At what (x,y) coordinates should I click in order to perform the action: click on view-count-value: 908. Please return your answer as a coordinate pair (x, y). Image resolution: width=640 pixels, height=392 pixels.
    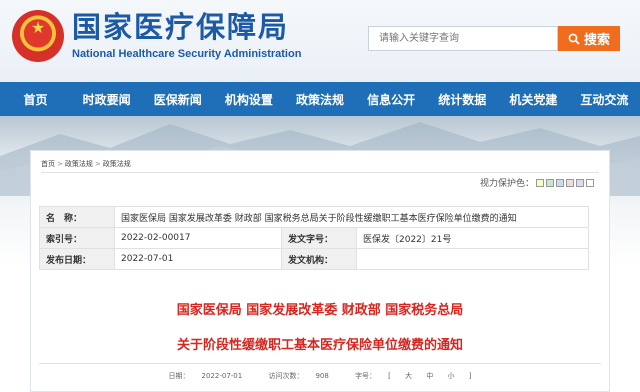
    Looking at the image, I should click on (322, 376).